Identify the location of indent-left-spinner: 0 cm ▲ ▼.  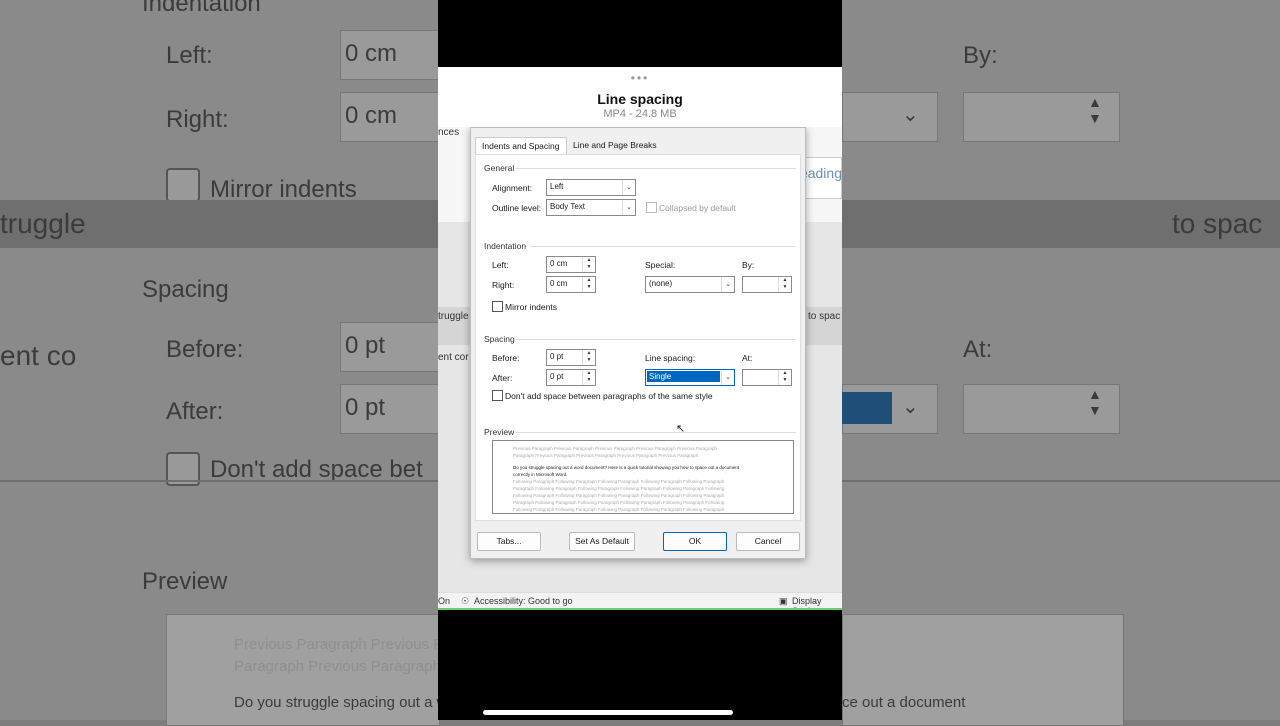
(571, 264).